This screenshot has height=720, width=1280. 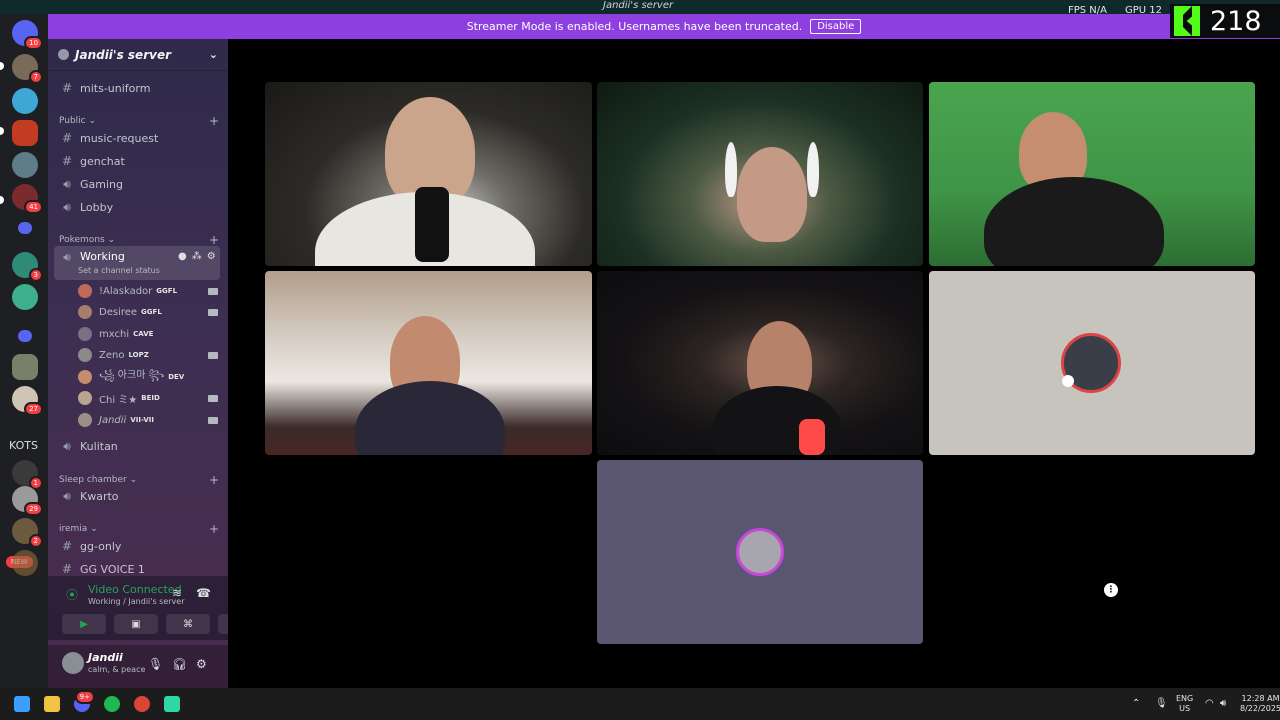 What do you see at coordinates (148, 291) in the screenshot?
I see `voice-user: !Alaskador GGFL` at bounding box center [148, 291].